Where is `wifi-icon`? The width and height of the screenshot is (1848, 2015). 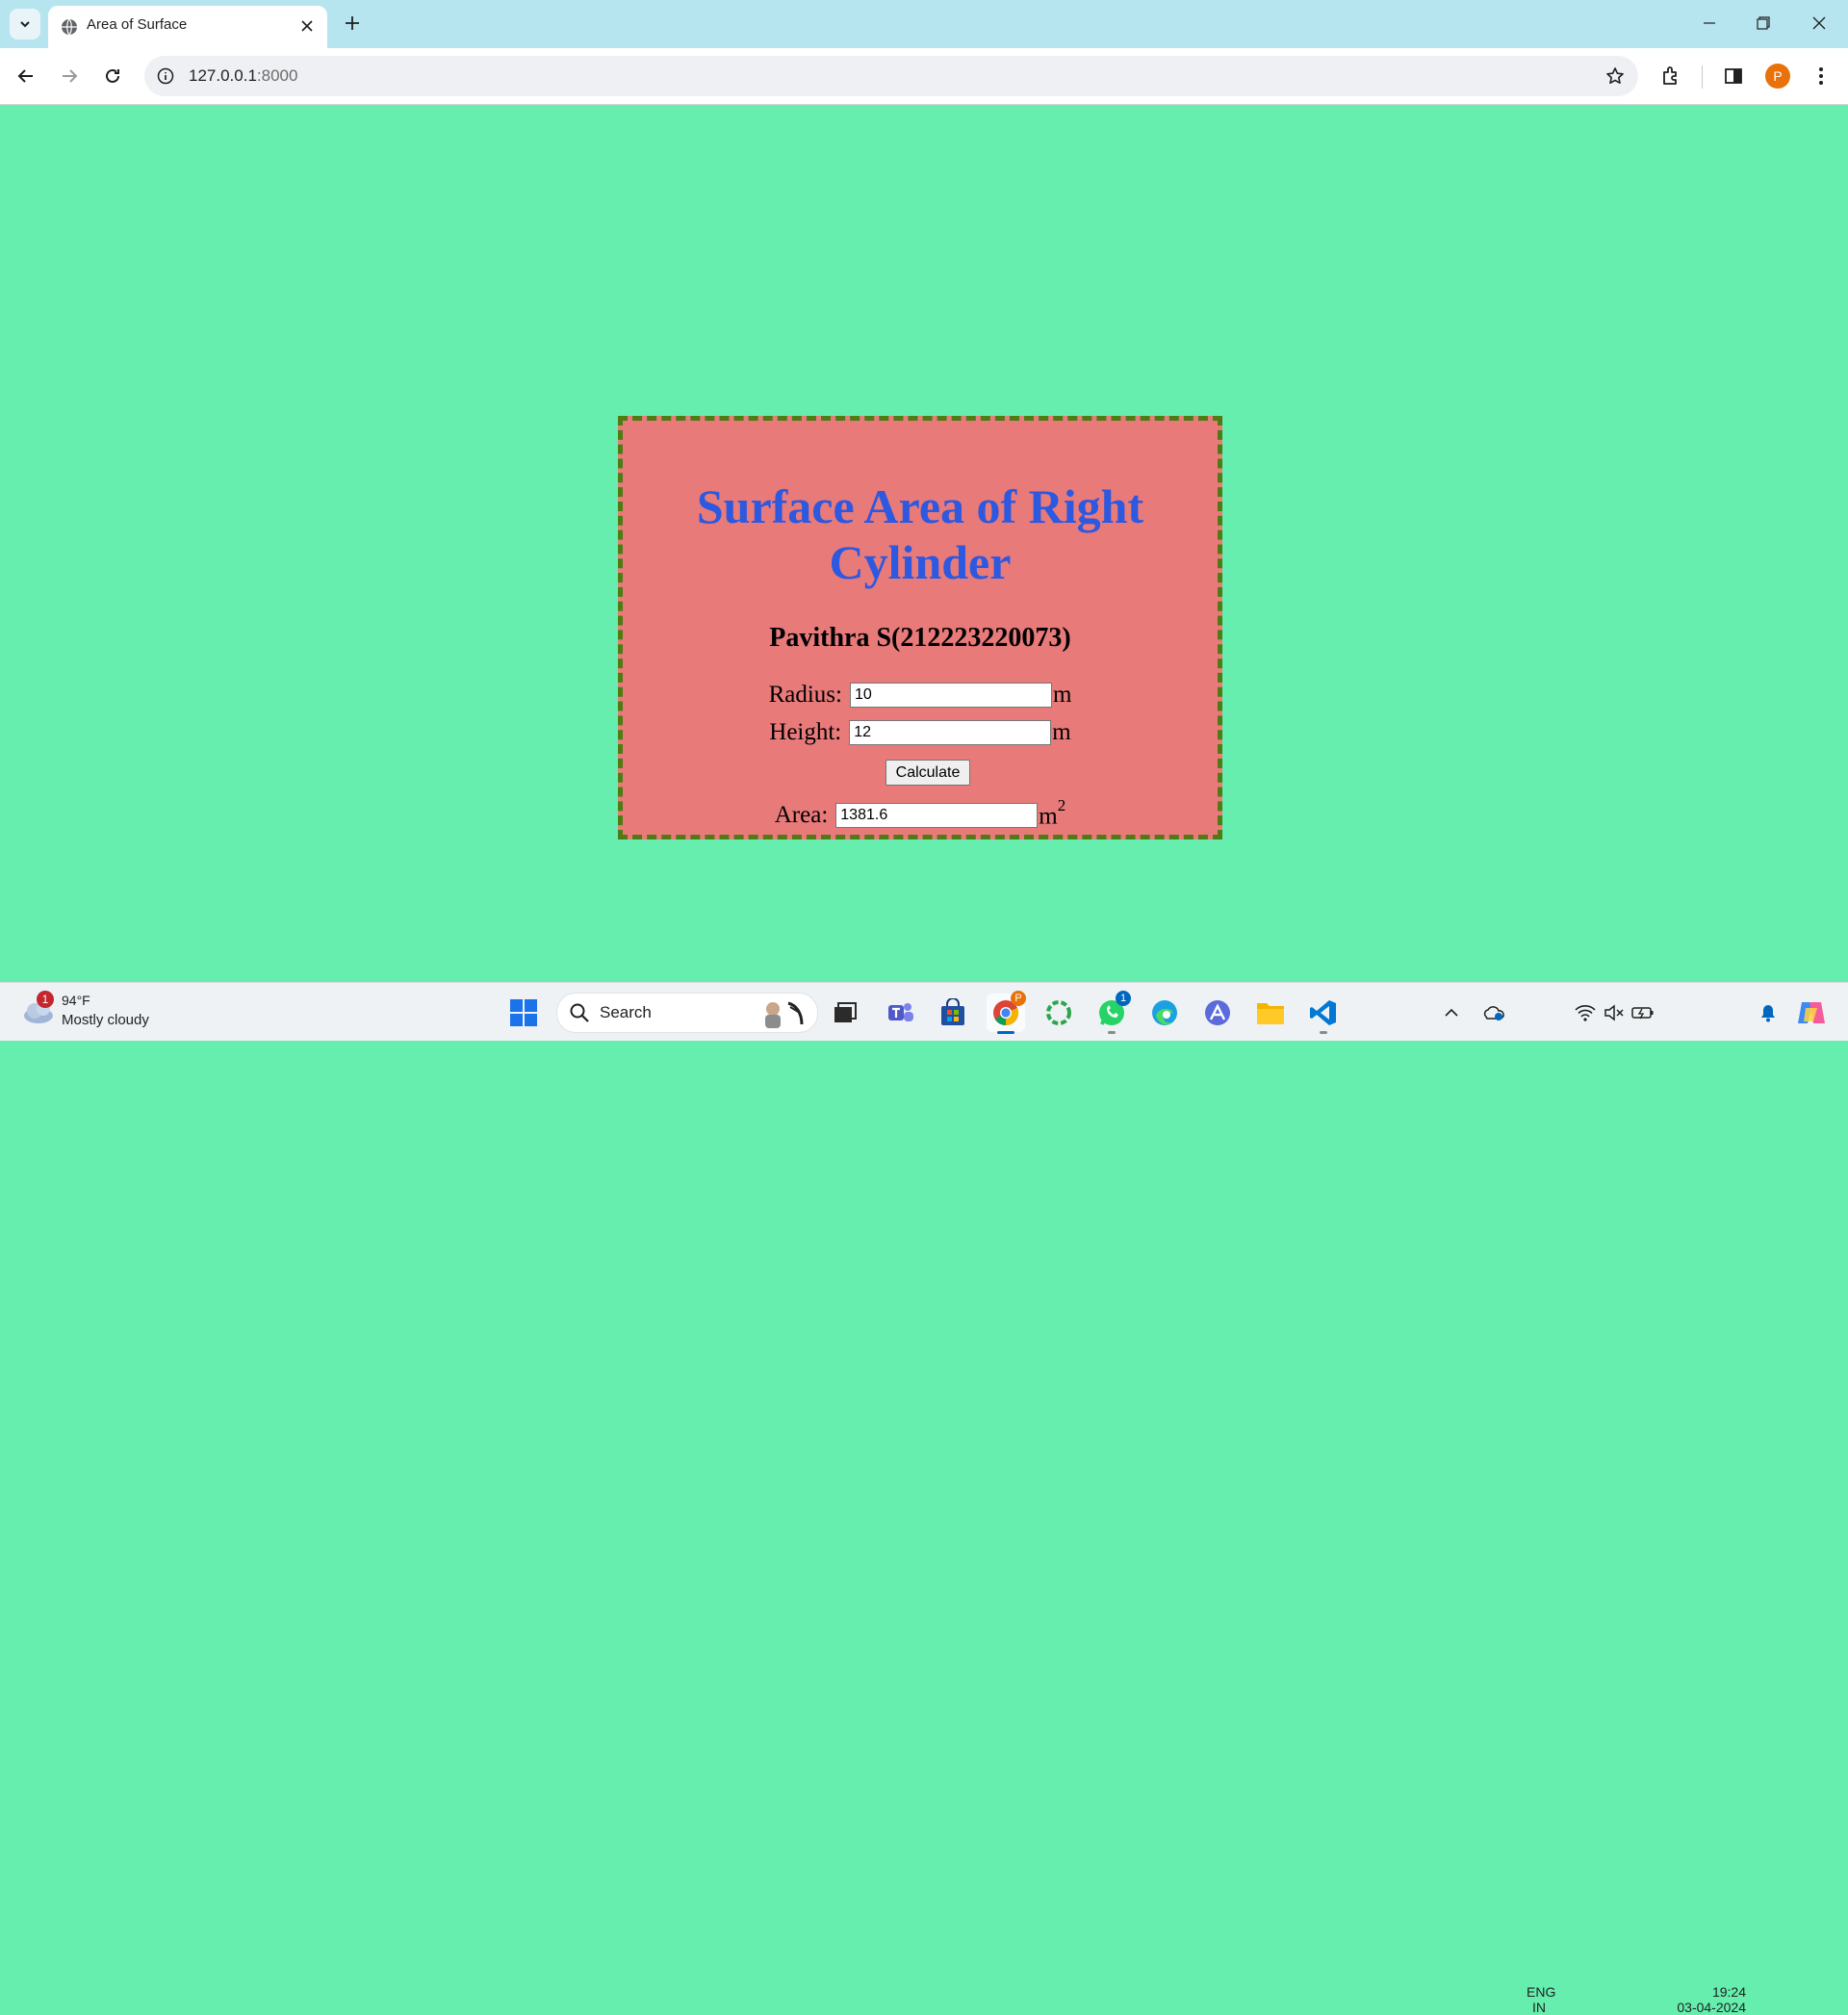 wifi-icon is located at coordinates (1585, 1013).